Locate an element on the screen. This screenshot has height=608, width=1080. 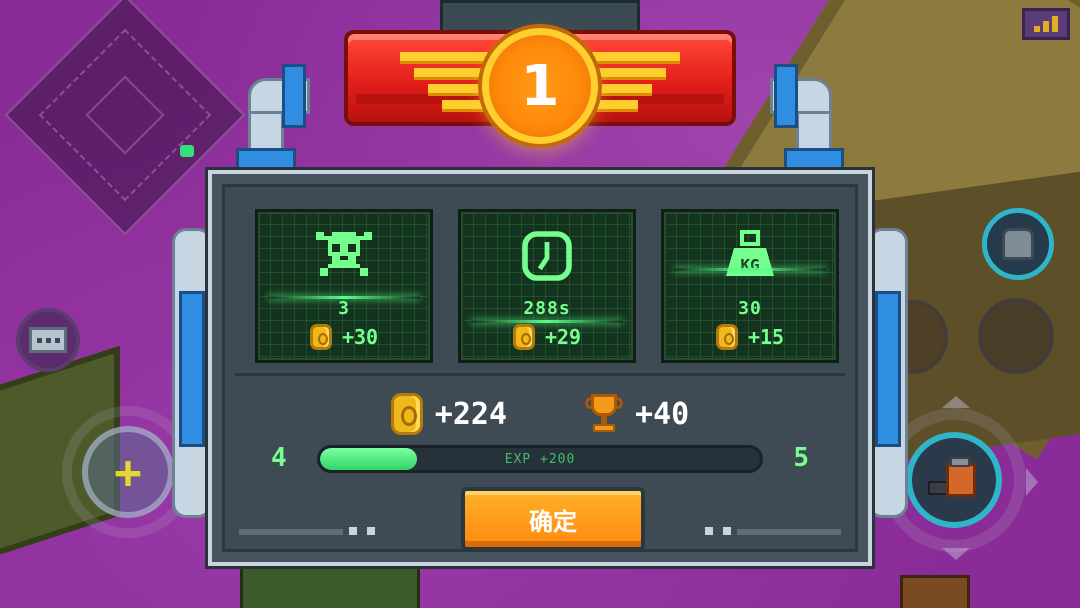
helmet-icon is located at coordinates (1018, 244).